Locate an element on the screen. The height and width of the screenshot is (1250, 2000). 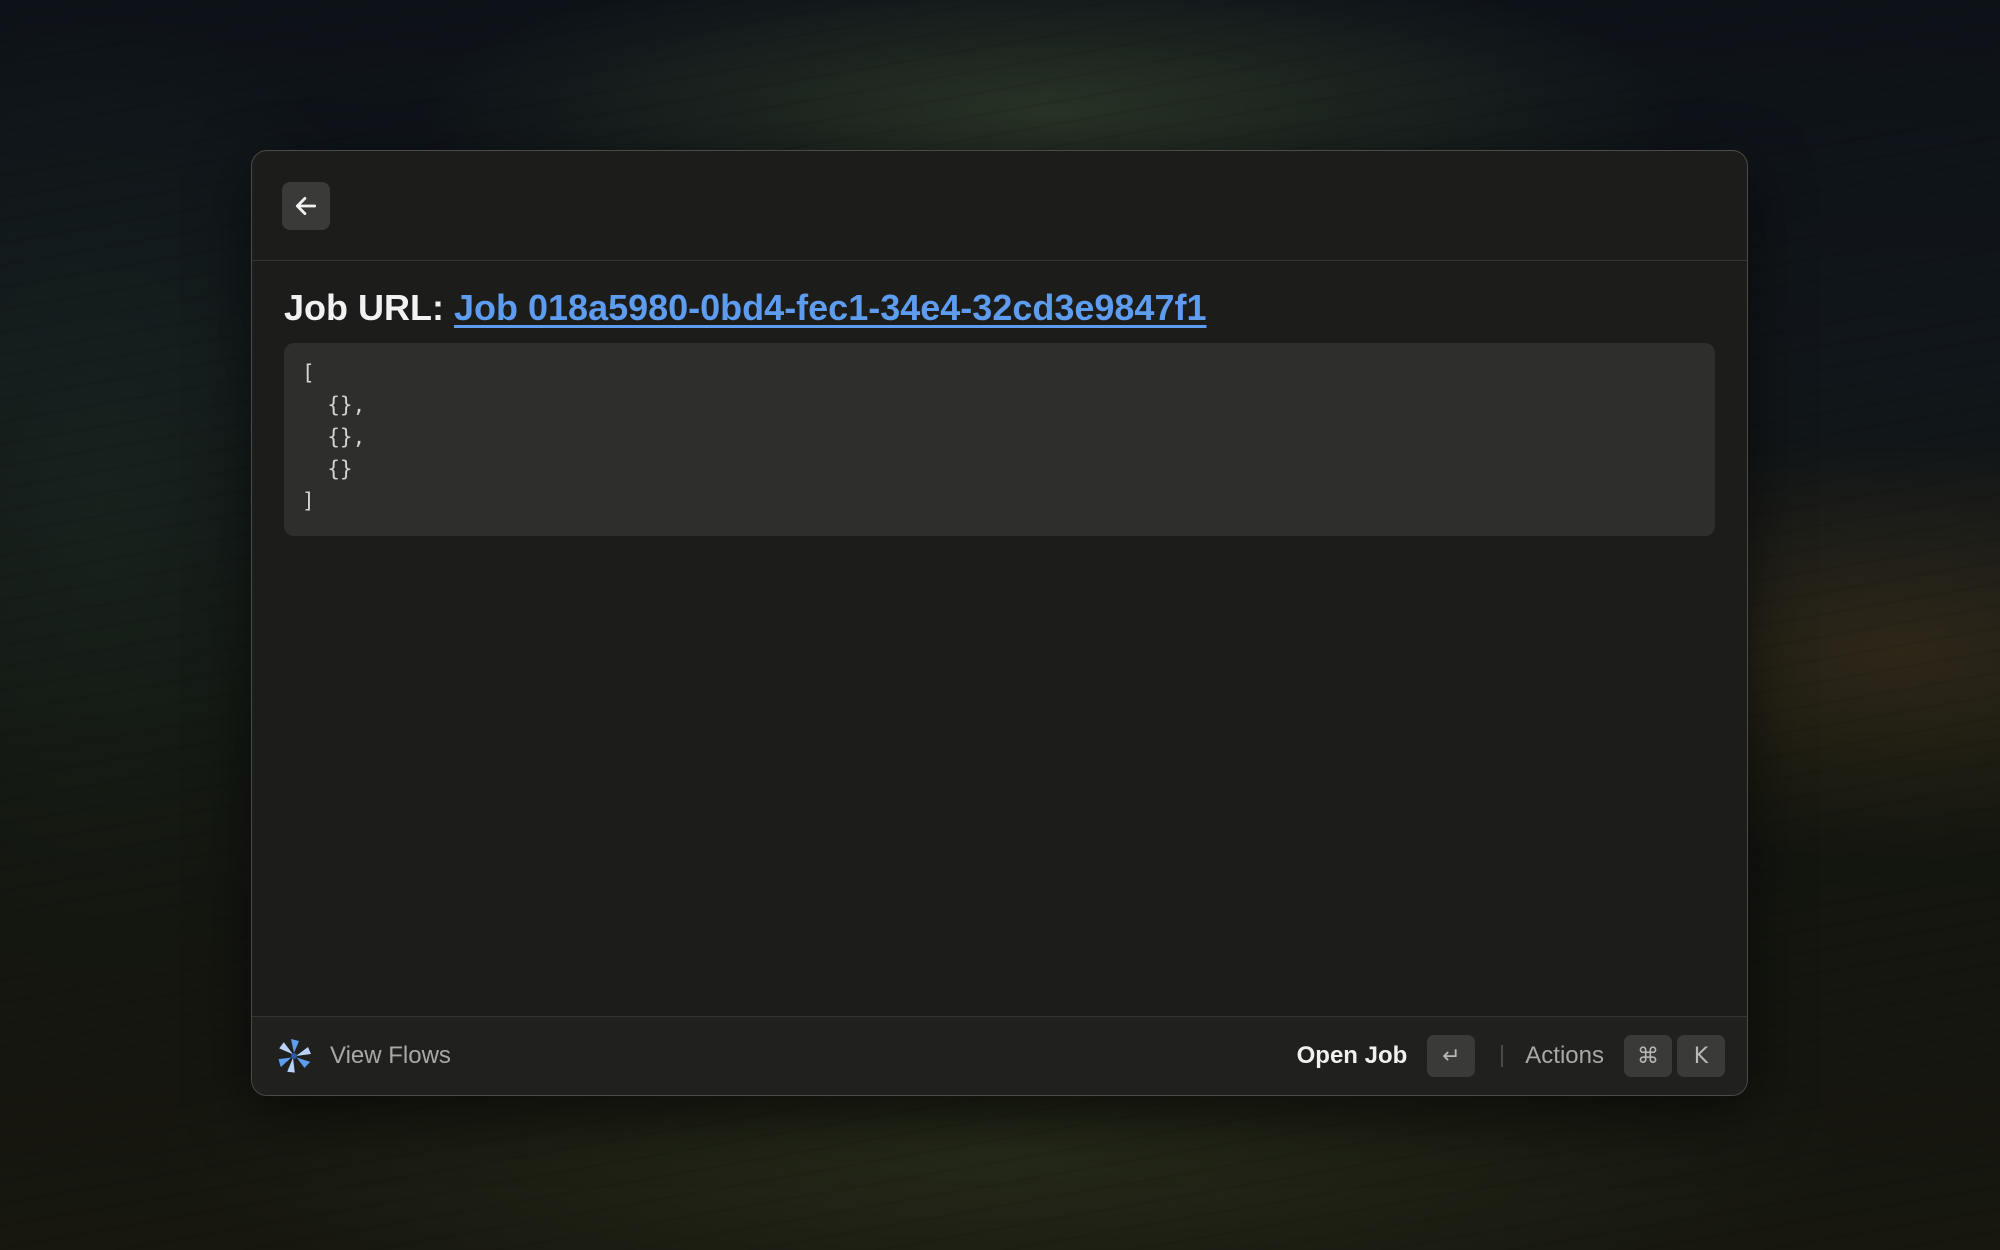
action-bar: View Flows Open Job ↵ Actions ⌘ K is located at coordinates (999, 1055).